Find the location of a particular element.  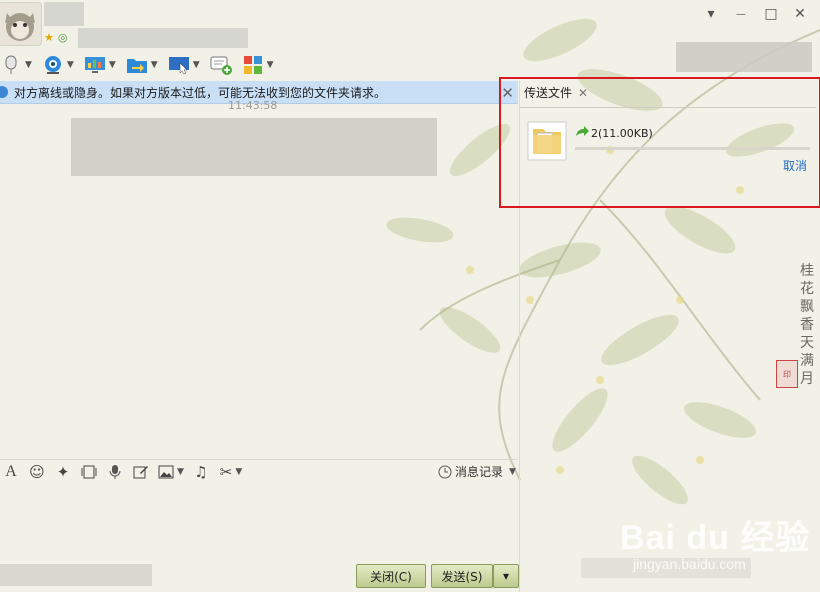

contact-signature-redacted is located at coordinates (163, 38).